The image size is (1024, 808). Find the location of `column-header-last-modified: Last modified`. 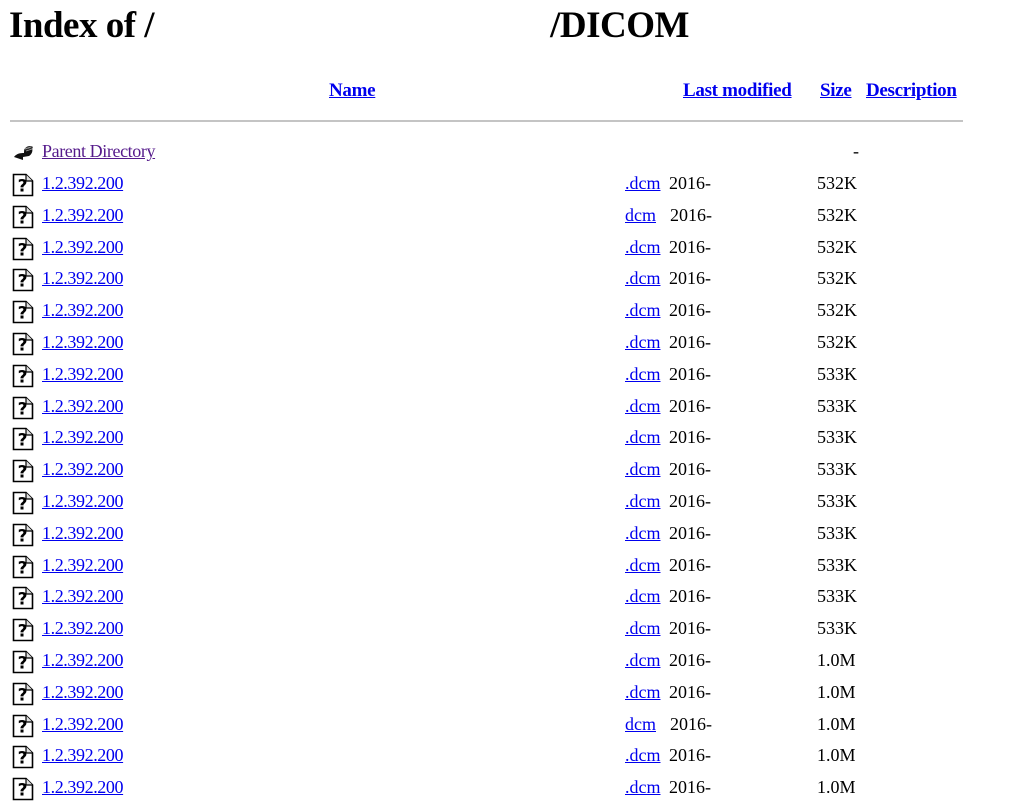

column-header-last-modified: Last modified is located at coordinates (737, 91).